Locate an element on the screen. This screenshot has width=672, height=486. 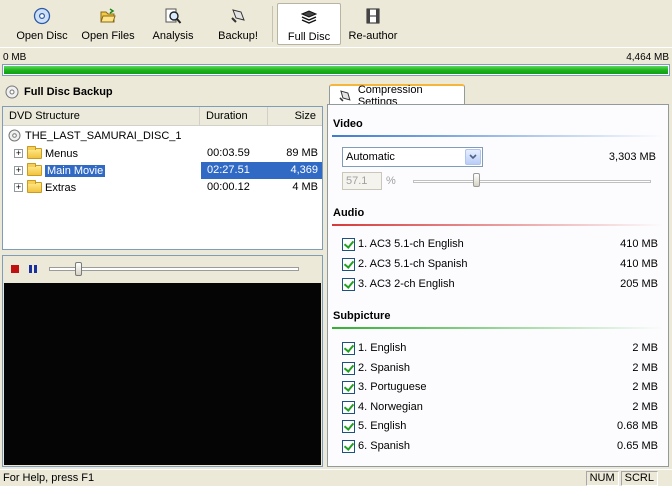
tree-item-label: Main Movie is located at coordinates (75, 170).